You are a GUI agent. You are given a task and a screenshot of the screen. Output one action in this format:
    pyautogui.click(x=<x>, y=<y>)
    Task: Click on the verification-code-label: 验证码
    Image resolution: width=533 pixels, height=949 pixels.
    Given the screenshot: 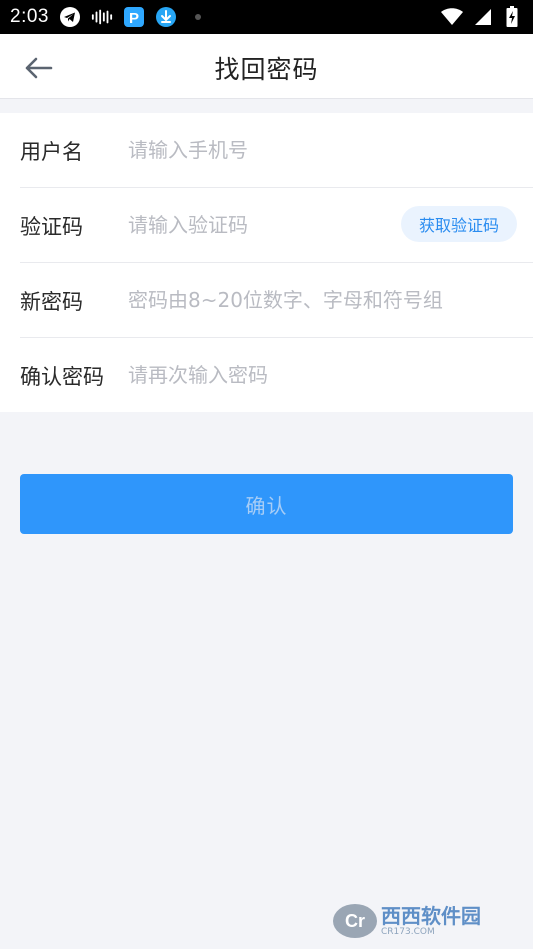 What is the action you would take?
    pyautogui.click(x=51, y=227)
    